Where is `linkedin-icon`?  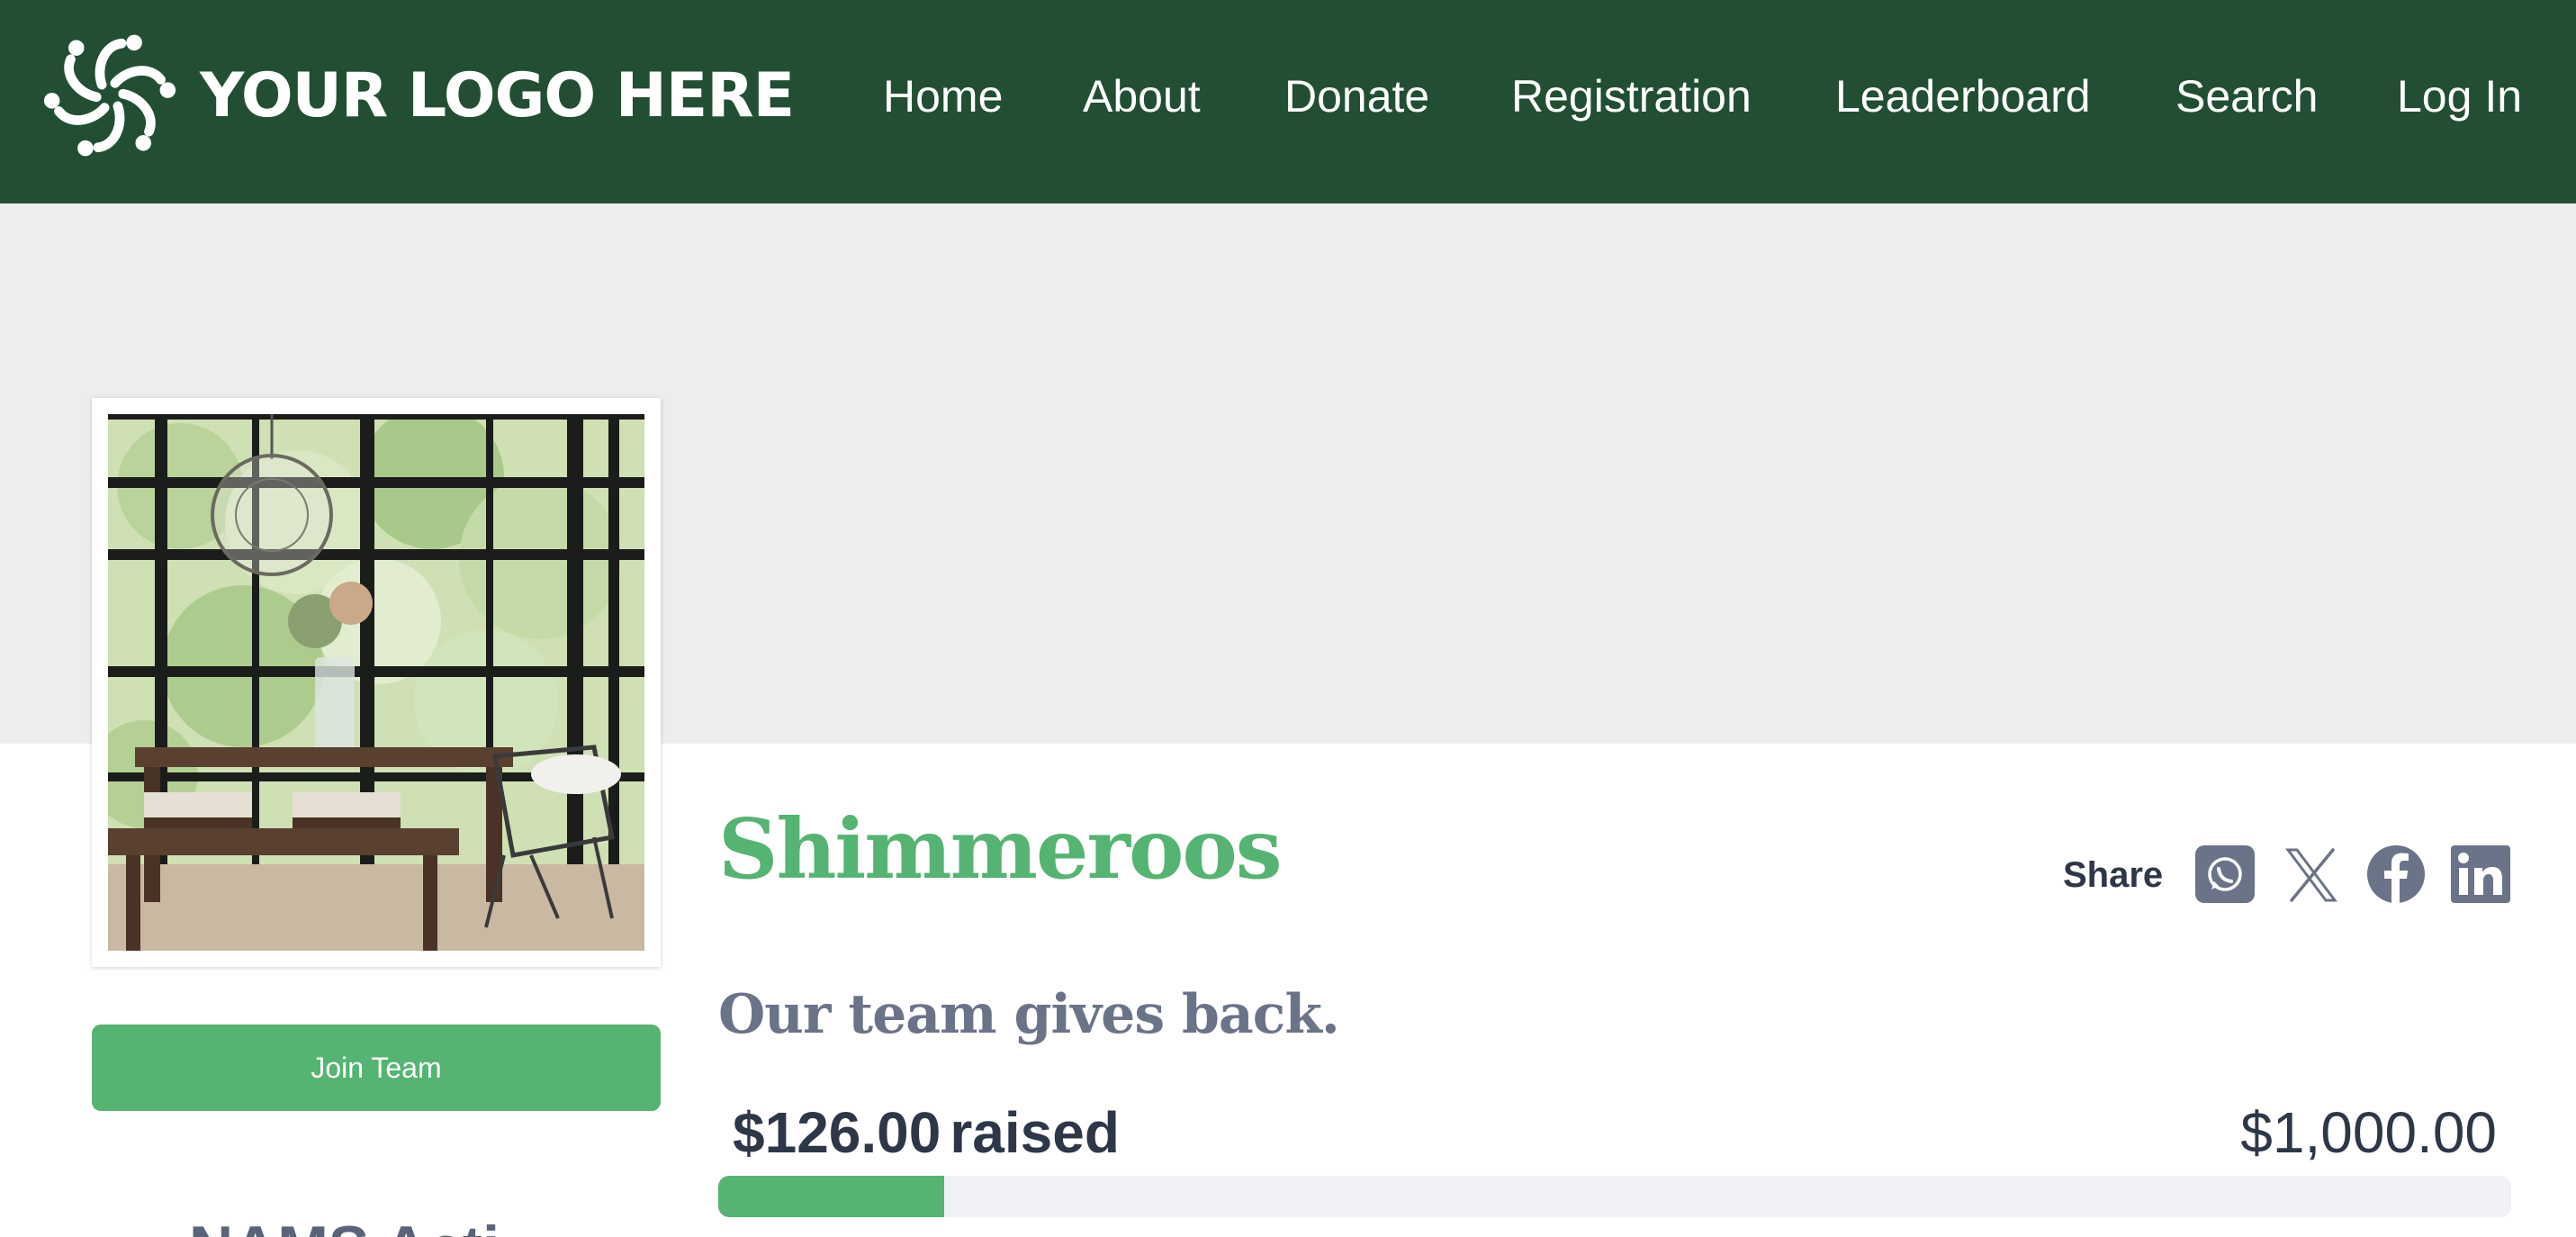
linkedin-icon is located at coordinates (2480, 874).